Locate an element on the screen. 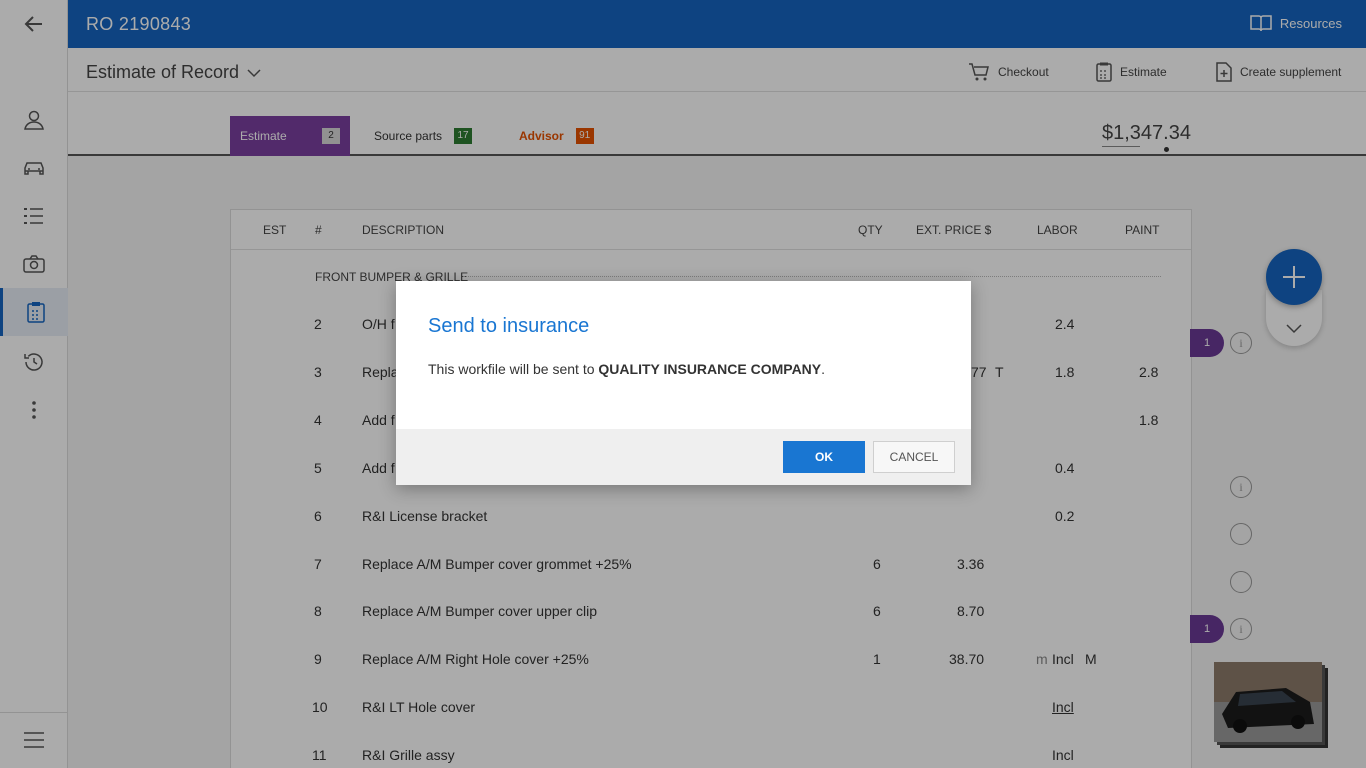 This screenshot has height=768, width=1366. dialog-footer: OK CANCEL is located at coordinates (683, 457).